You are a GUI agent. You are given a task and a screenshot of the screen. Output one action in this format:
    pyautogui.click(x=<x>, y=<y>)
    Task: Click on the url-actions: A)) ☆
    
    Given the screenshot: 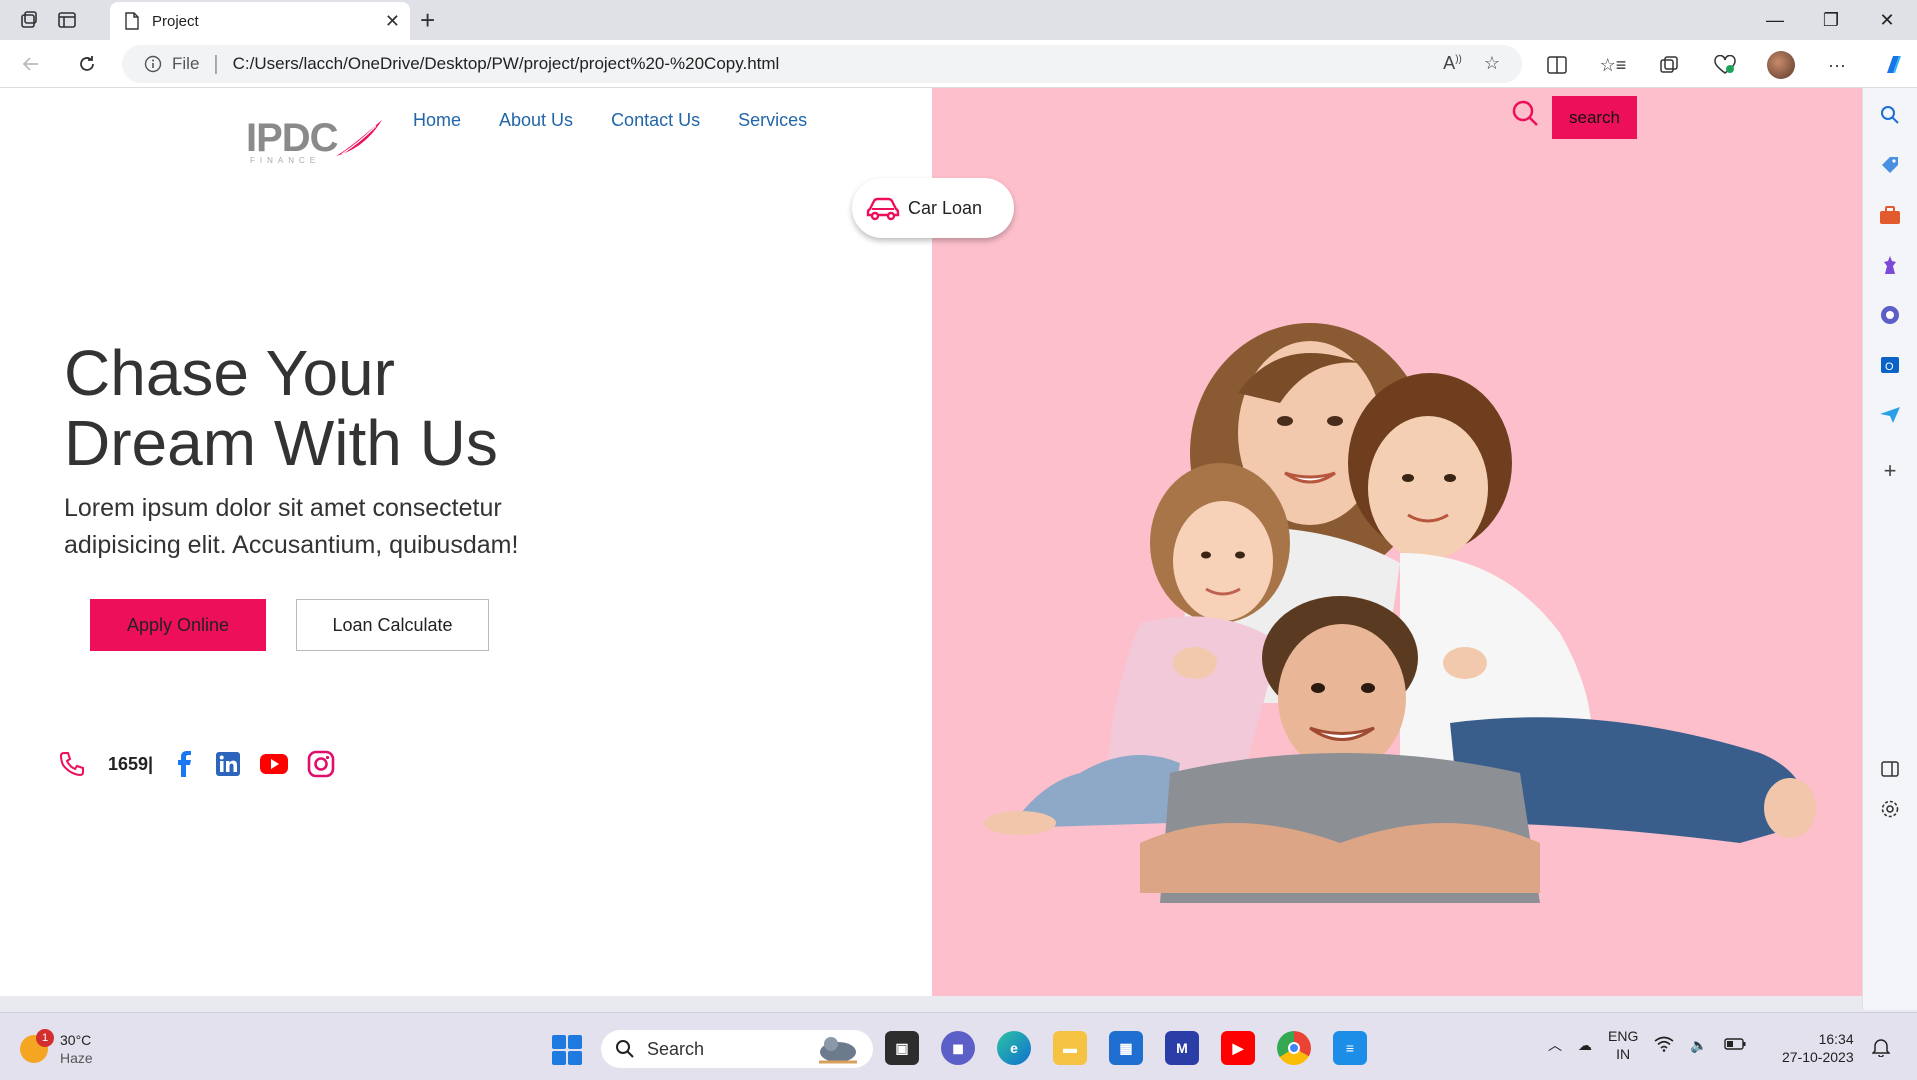 What is the action you would take?
    pyautogui.click(x=1471, y=63)
    